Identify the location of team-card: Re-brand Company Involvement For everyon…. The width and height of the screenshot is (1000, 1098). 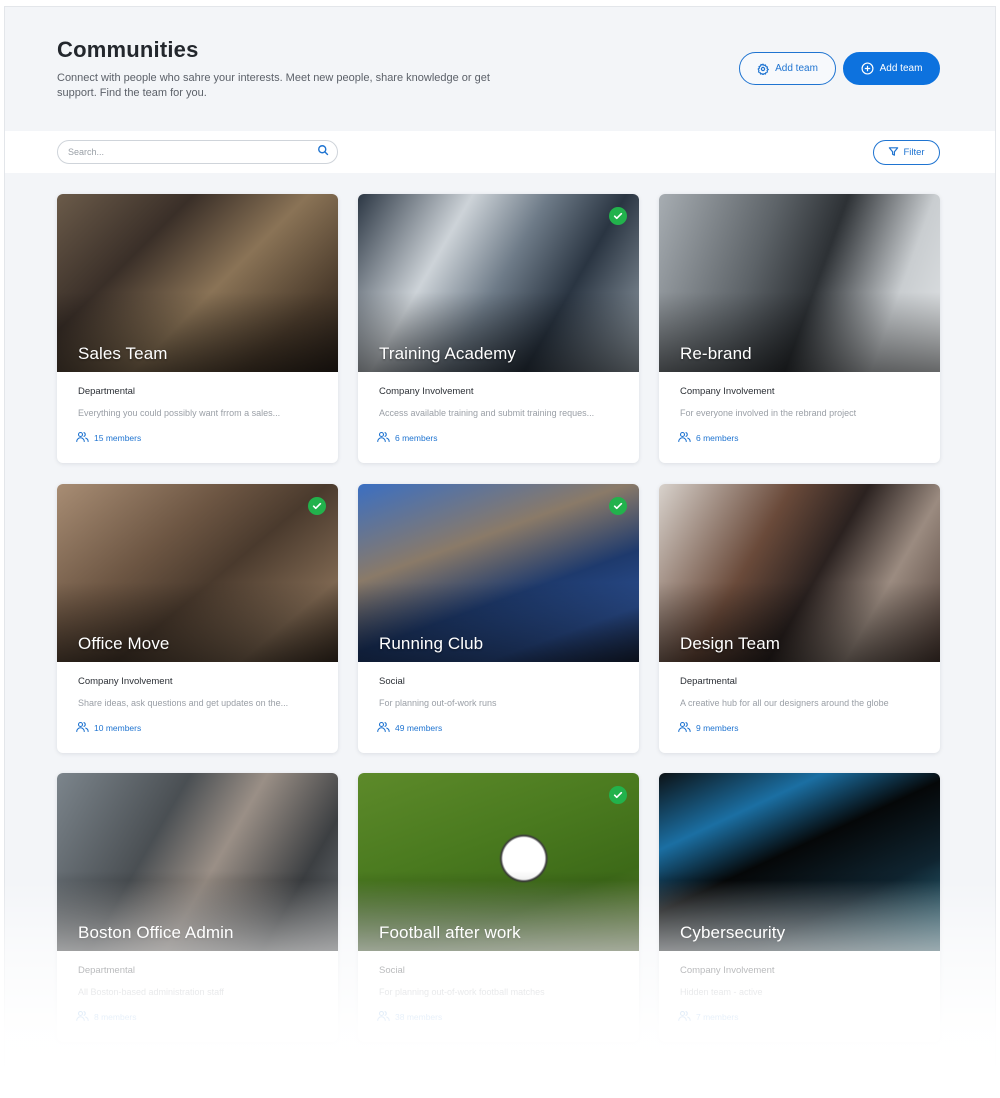
(799, 328).